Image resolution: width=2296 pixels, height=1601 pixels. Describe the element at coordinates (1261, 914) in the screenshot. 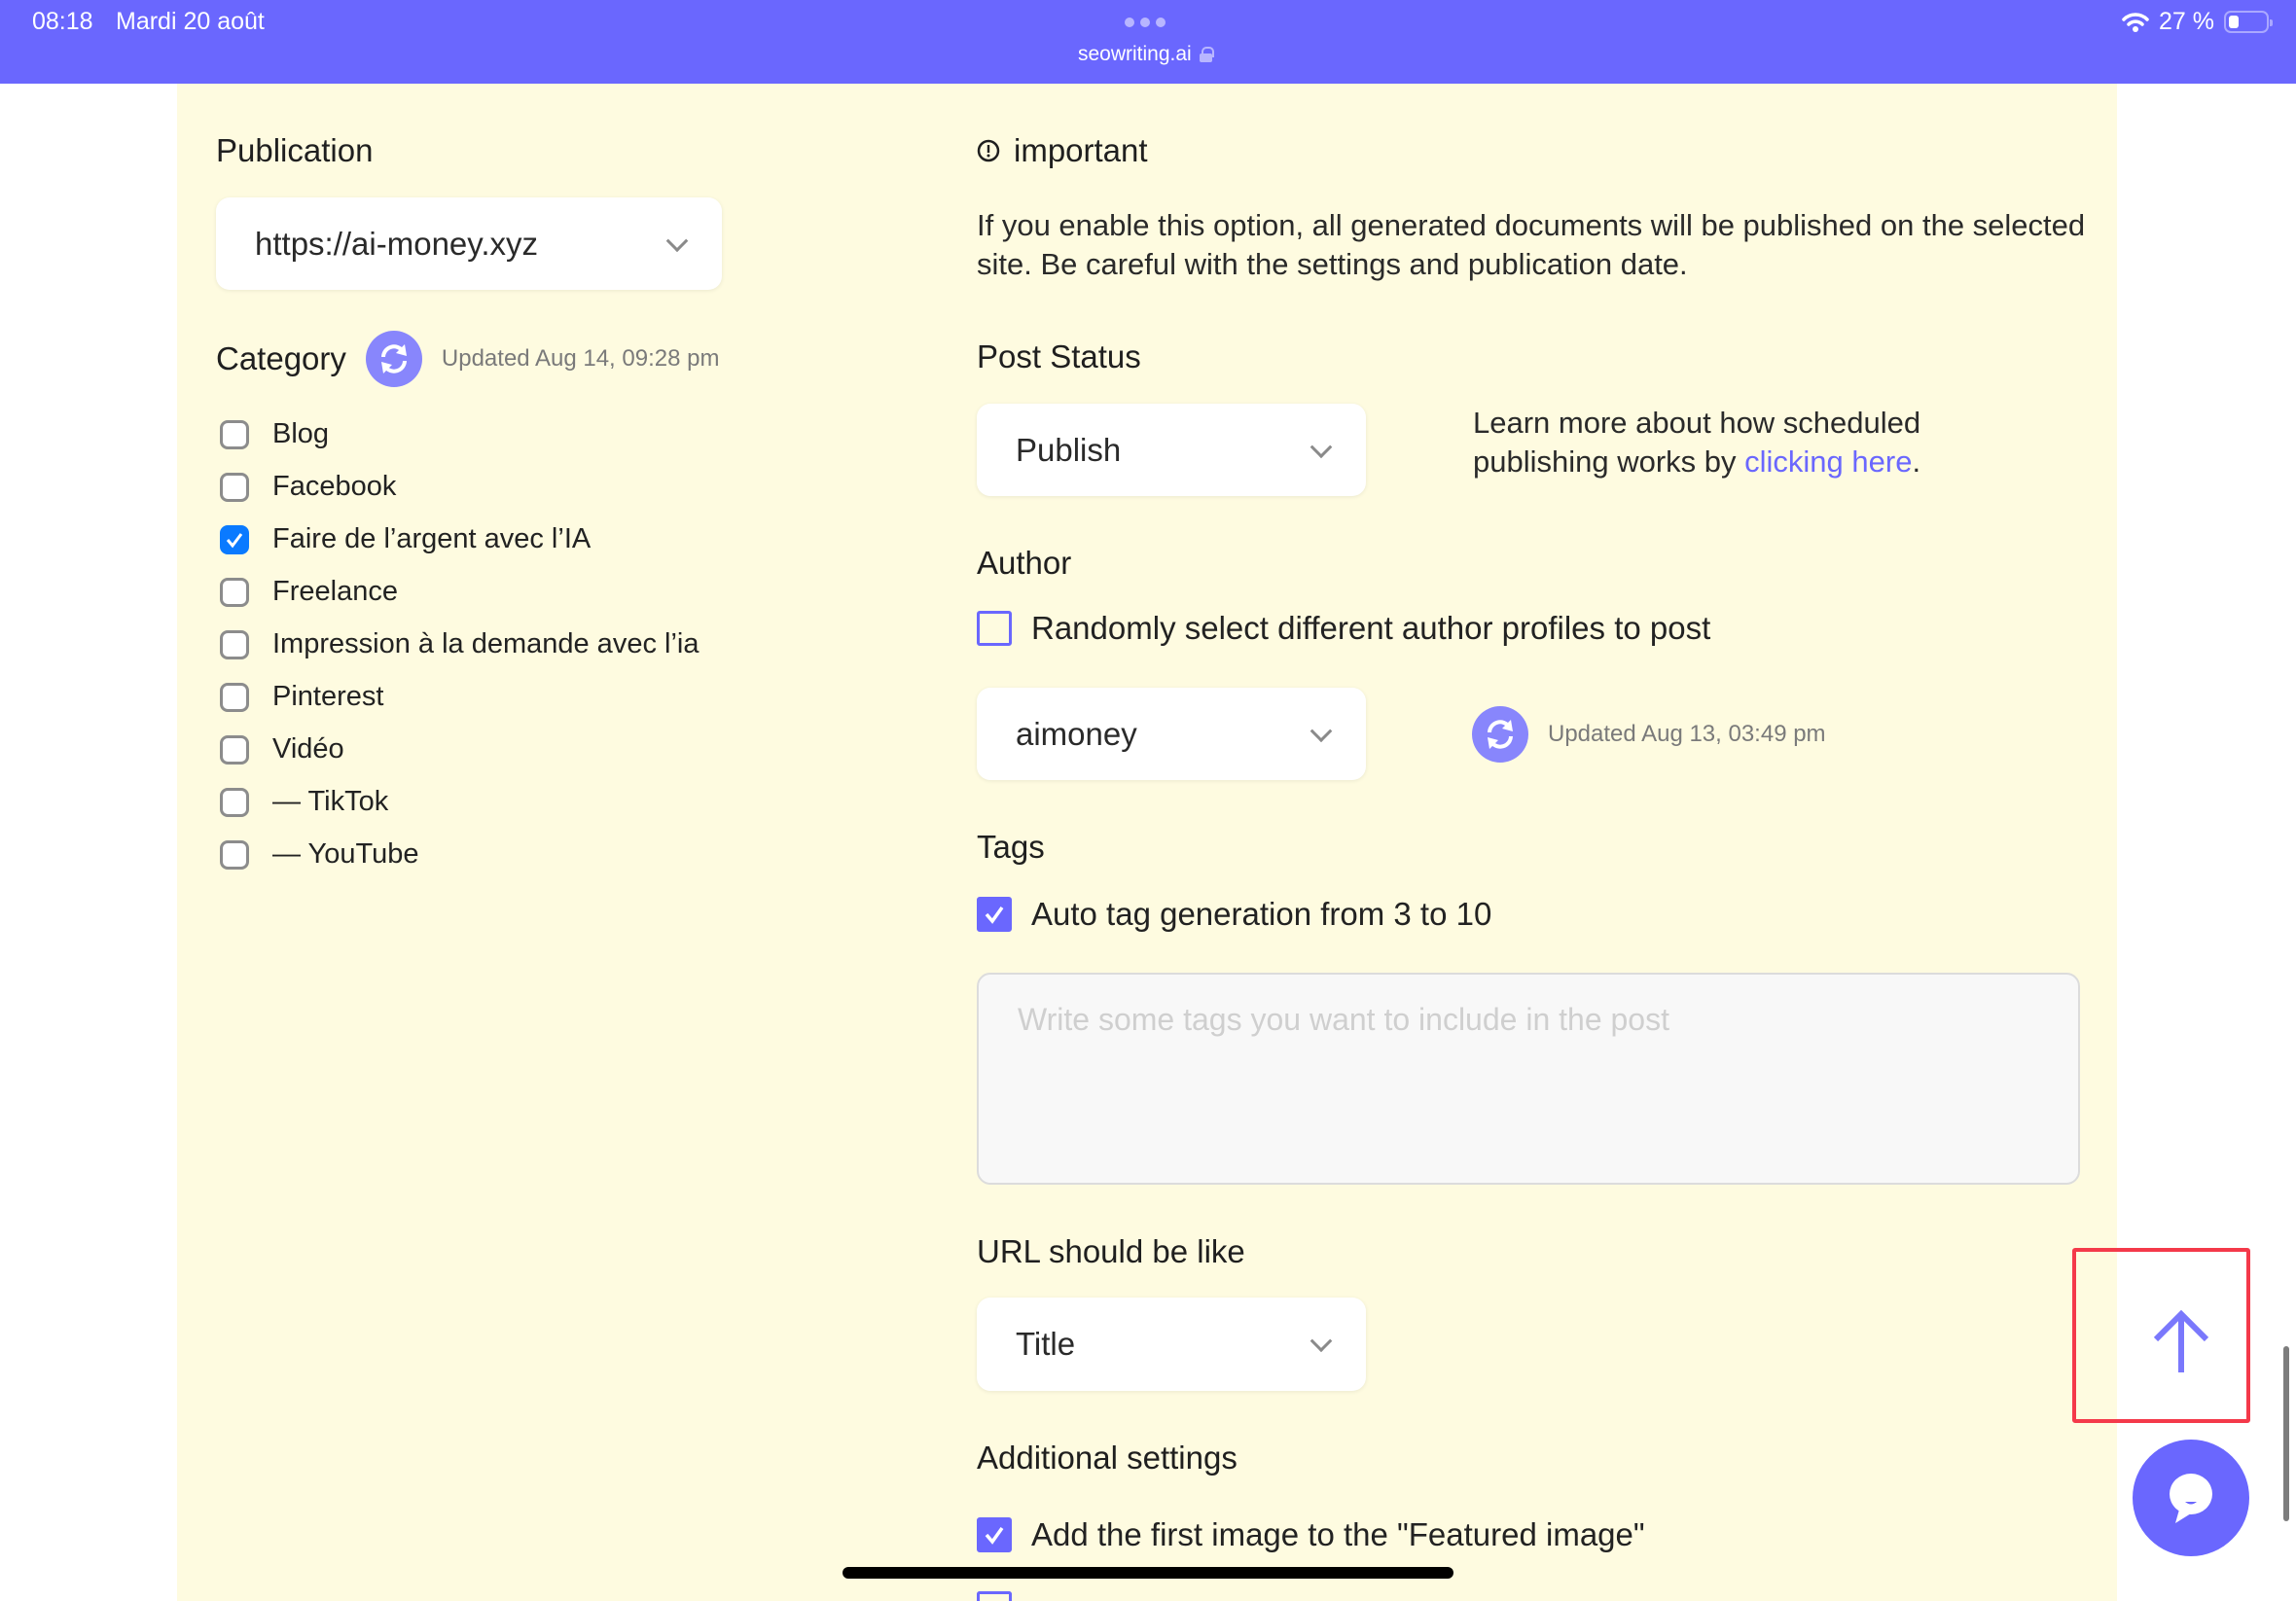

I see `auto-tag-label: Auto tag generation from 3 to 10` at that location.